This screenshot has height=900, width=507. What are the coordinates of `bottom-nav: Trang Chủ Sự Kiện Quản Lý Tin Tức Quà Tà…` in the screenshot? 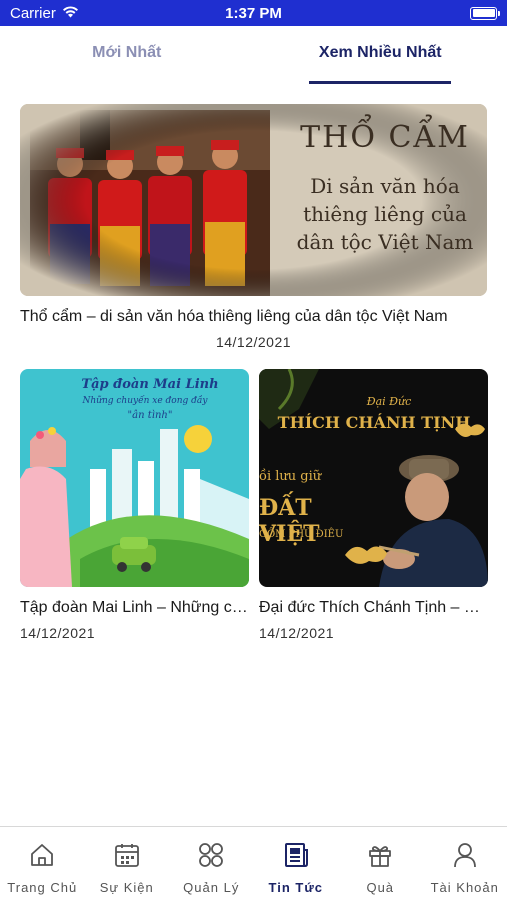 It's located at (253, 863).